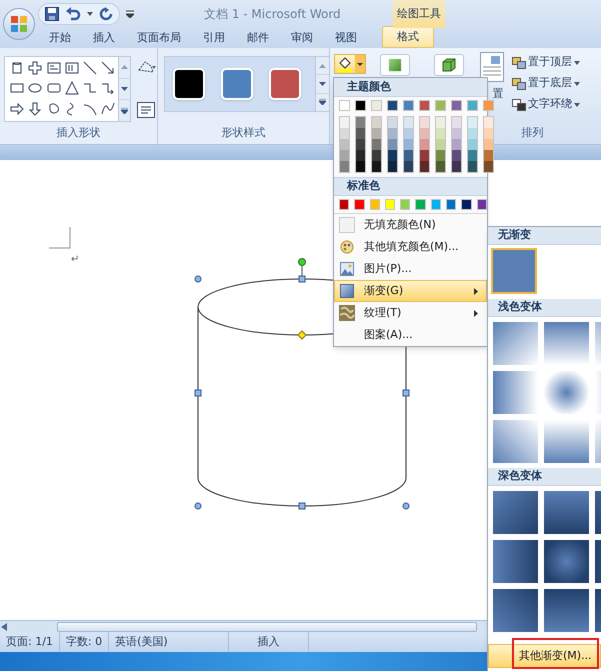 The height and width of the screenshot is (671, 601). What do you see at coordinates (106, 14) in the screenshot?
I see `redo-icon` at bounding box center [106, 14].